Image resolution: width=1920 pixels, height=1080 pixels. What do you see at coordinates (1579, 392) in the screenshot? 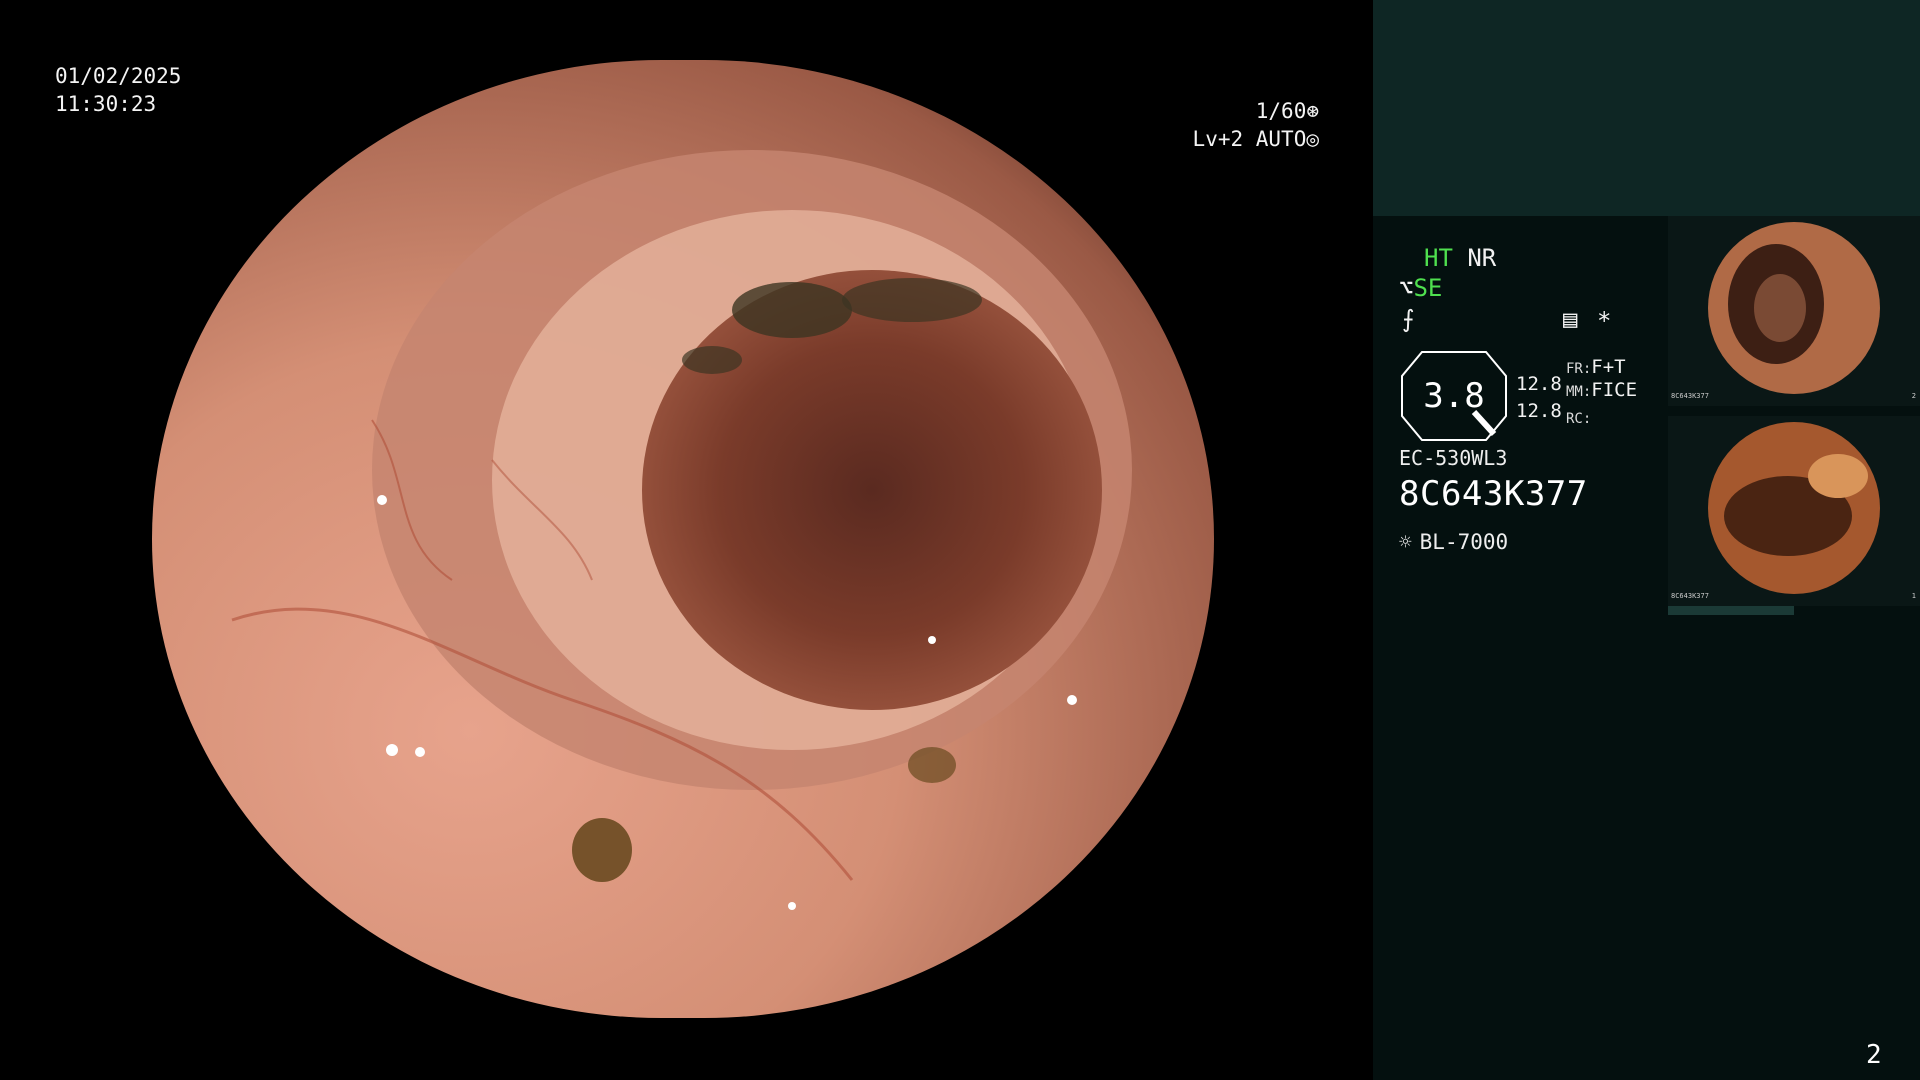
I see `mm-label: MM:` at bounding box center [1579, 392].